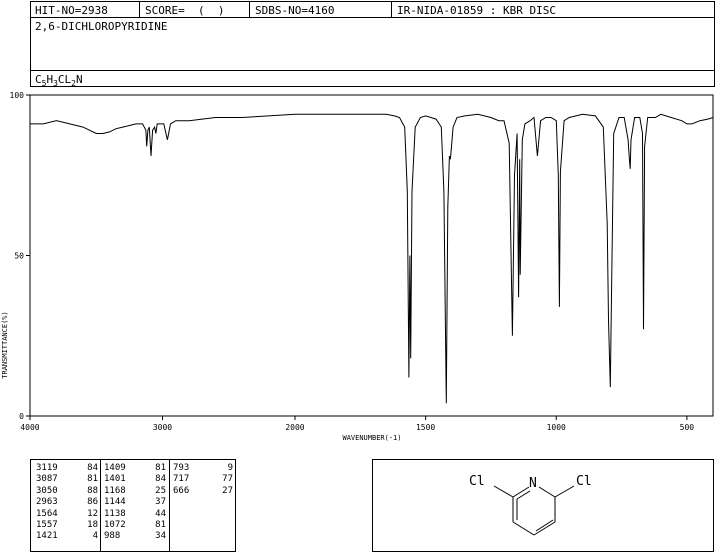  Describe the element at coordinates (556, 427) in the screenshot. I see `x-tick-label: 1000` at that location.